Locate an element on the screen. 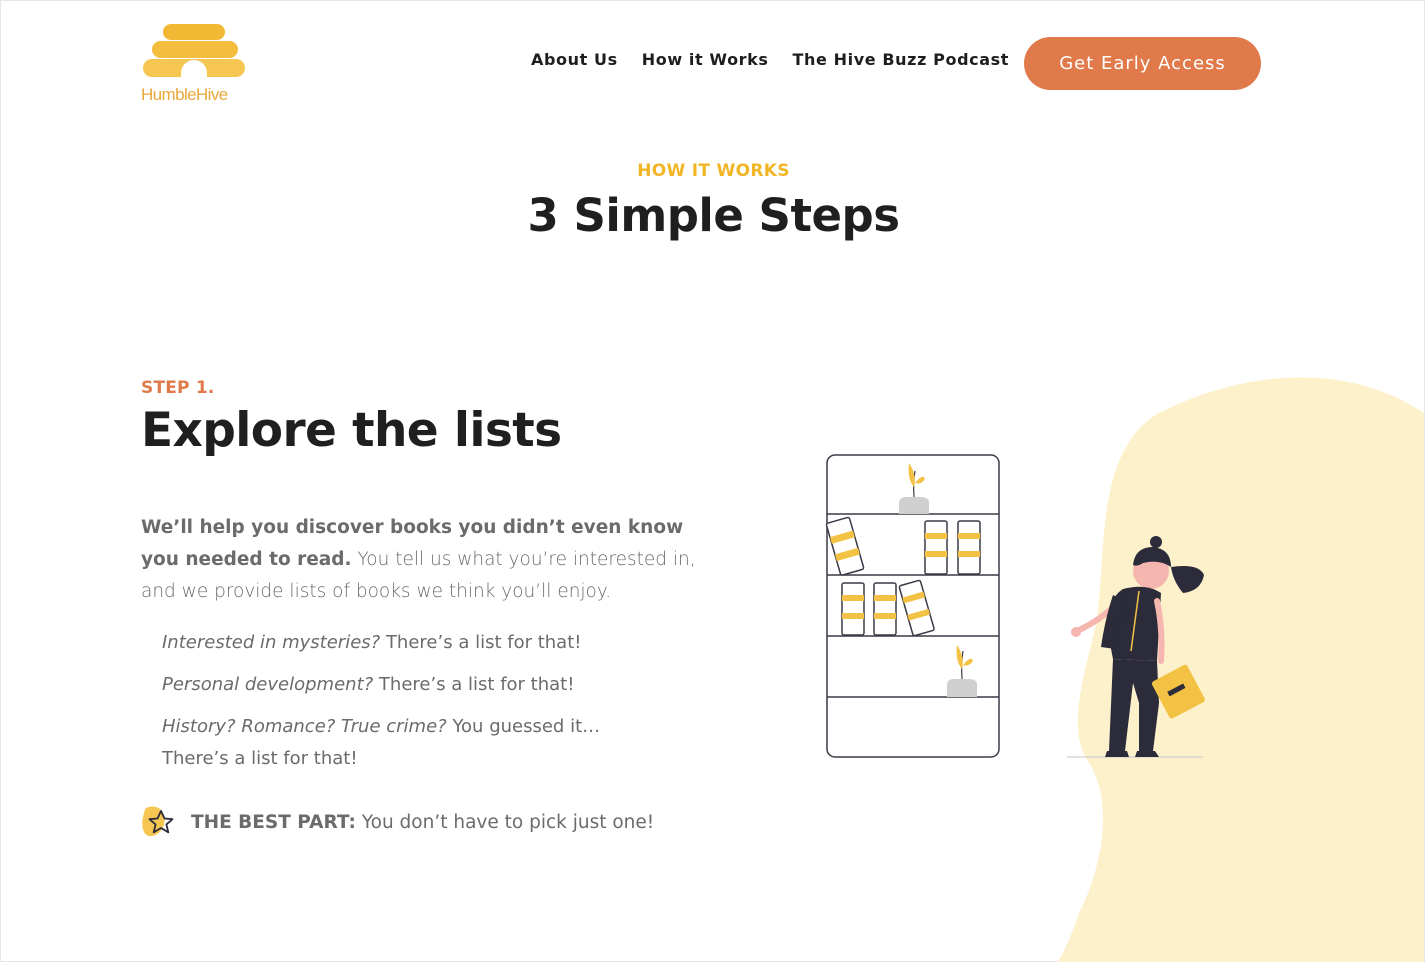 The image size is (1425, 962). step-label: STEP 1. is located at coordinates (178, 388).